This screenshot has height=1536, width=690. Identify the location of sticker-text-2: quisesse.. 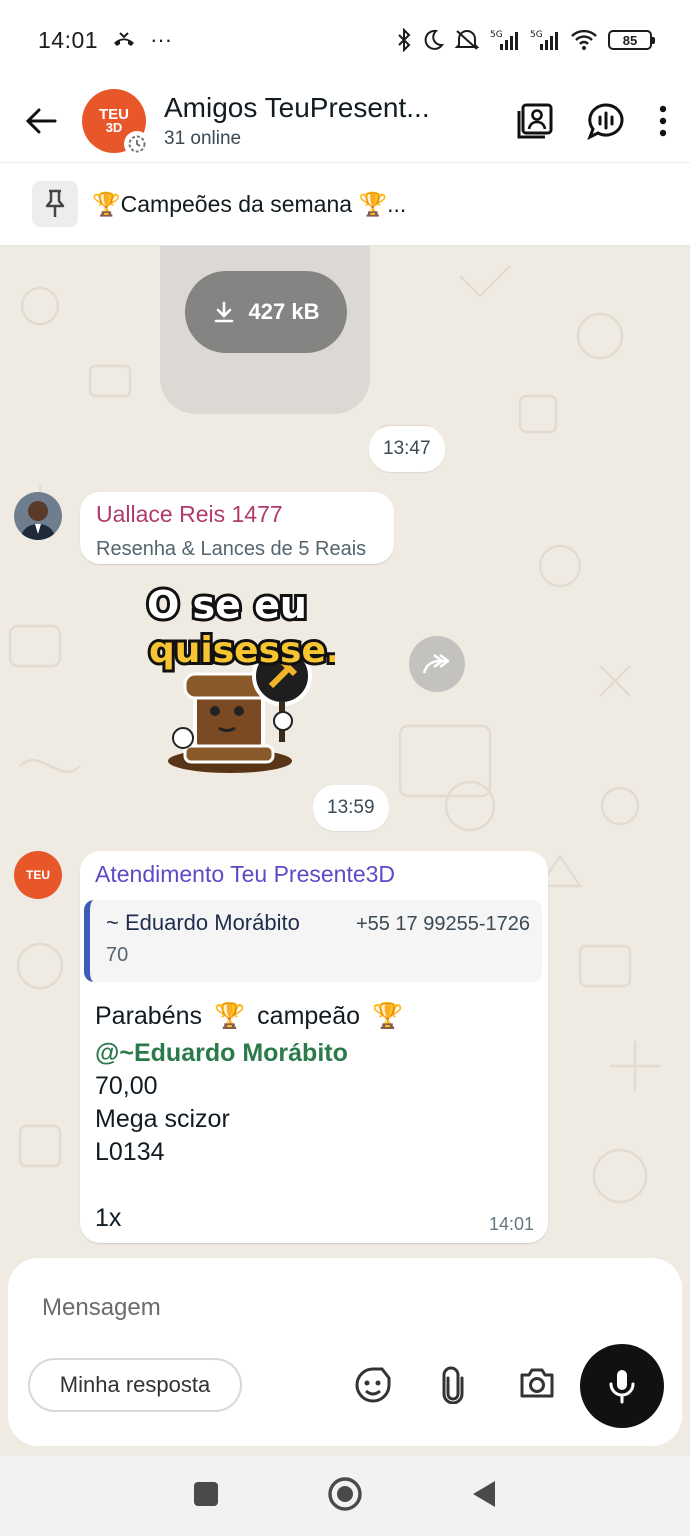
(242, 650).